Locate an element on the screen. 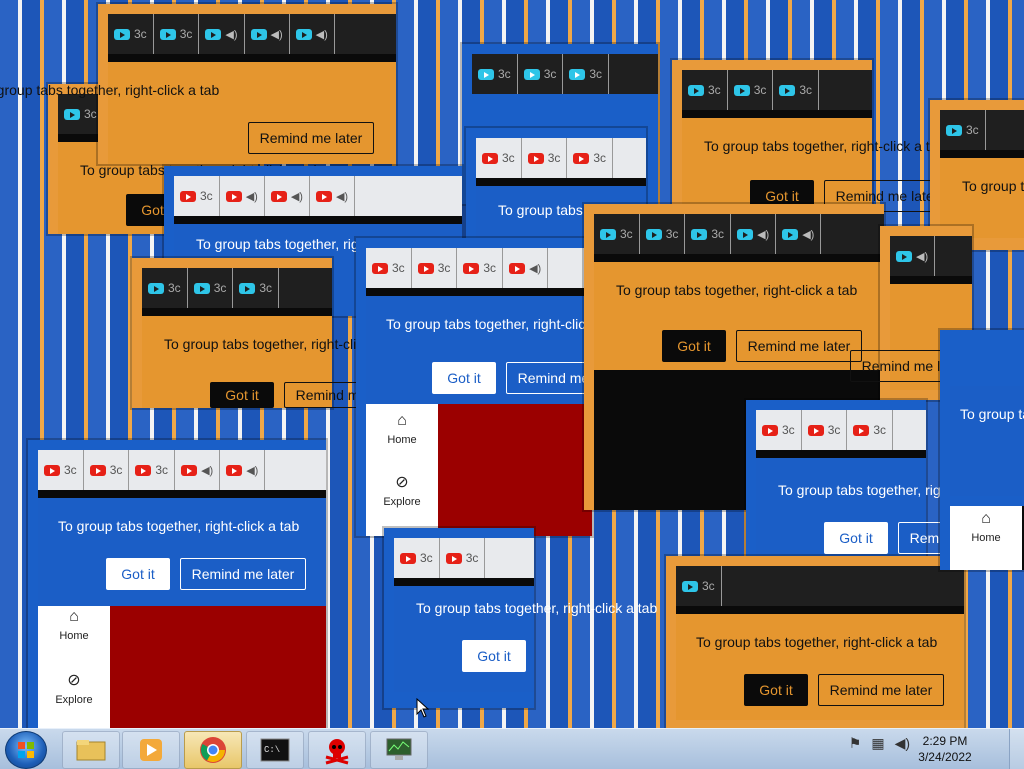  tab-strip: 3c 3c ◀) ◀) ◀) is located at coordinates (252, 34).